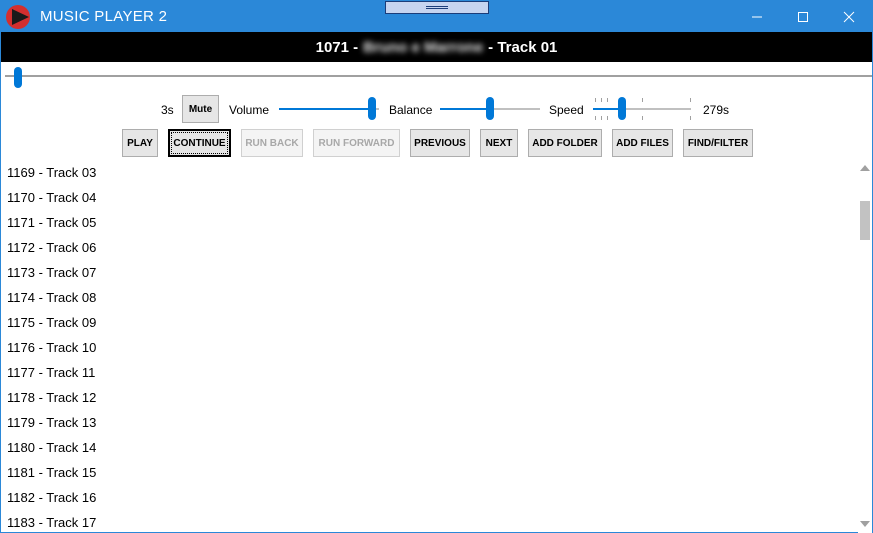 The height and width of the screenshot is (533, 873). I want to click on seek-track, so click(438, 76).